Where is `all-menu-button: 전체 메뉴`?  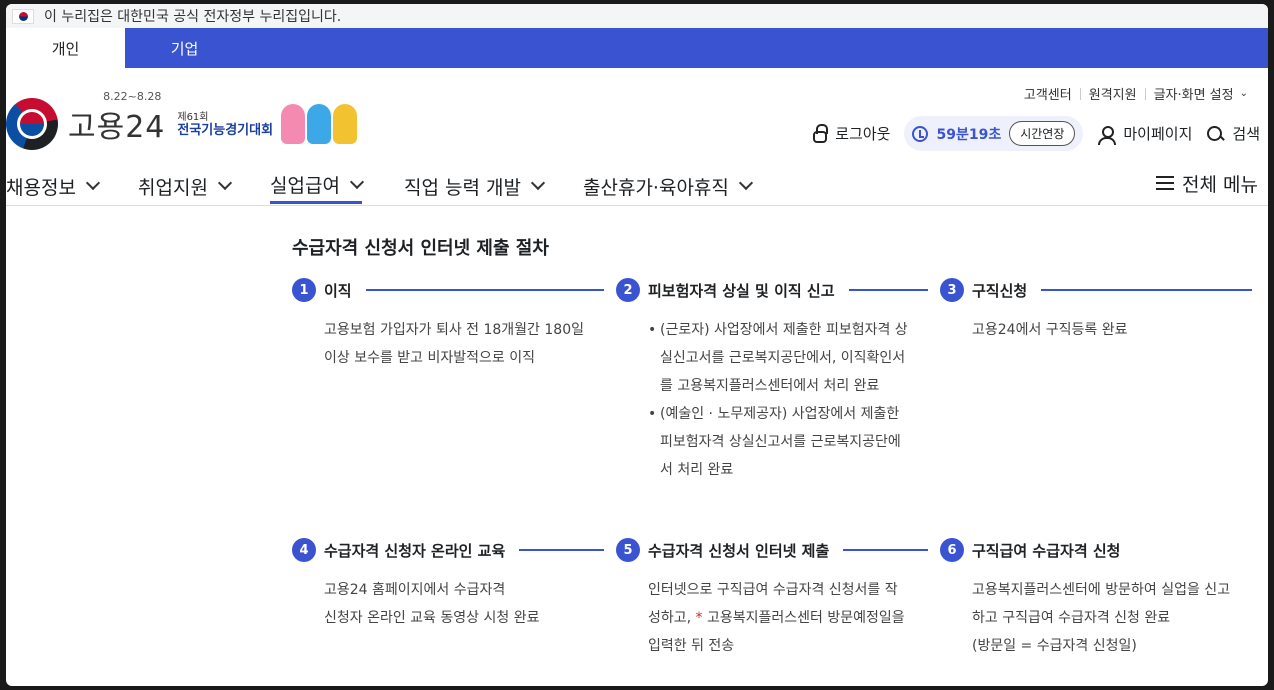
all-menu-button: 전체 메뉴 is located at coordinates (1207, 183).